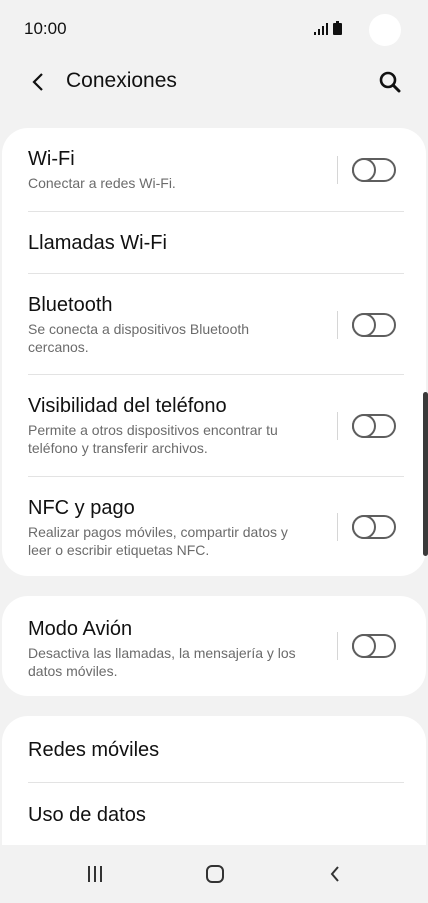 The image size is (428, 903). Describe the element at coordinates (214, 82) in the screenshot. I see `app-header: Conexiones` at that location.